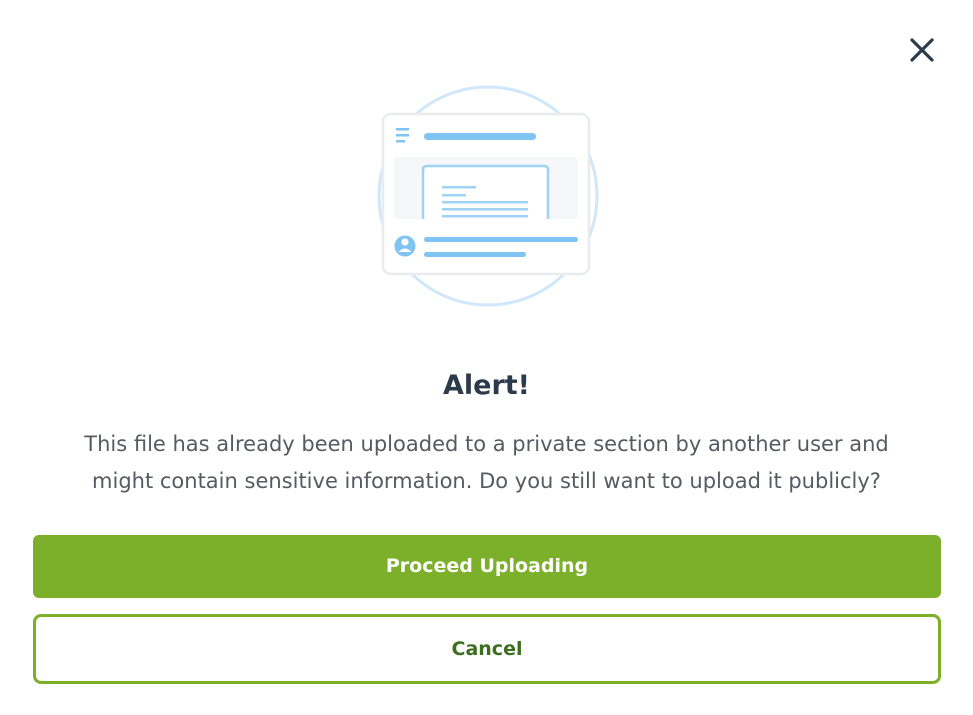 This screenshot has width=973, height=715. Describe the element at coordinates (487, 649) in the screenshot. I see `cancel-button: Cancel` at that location.